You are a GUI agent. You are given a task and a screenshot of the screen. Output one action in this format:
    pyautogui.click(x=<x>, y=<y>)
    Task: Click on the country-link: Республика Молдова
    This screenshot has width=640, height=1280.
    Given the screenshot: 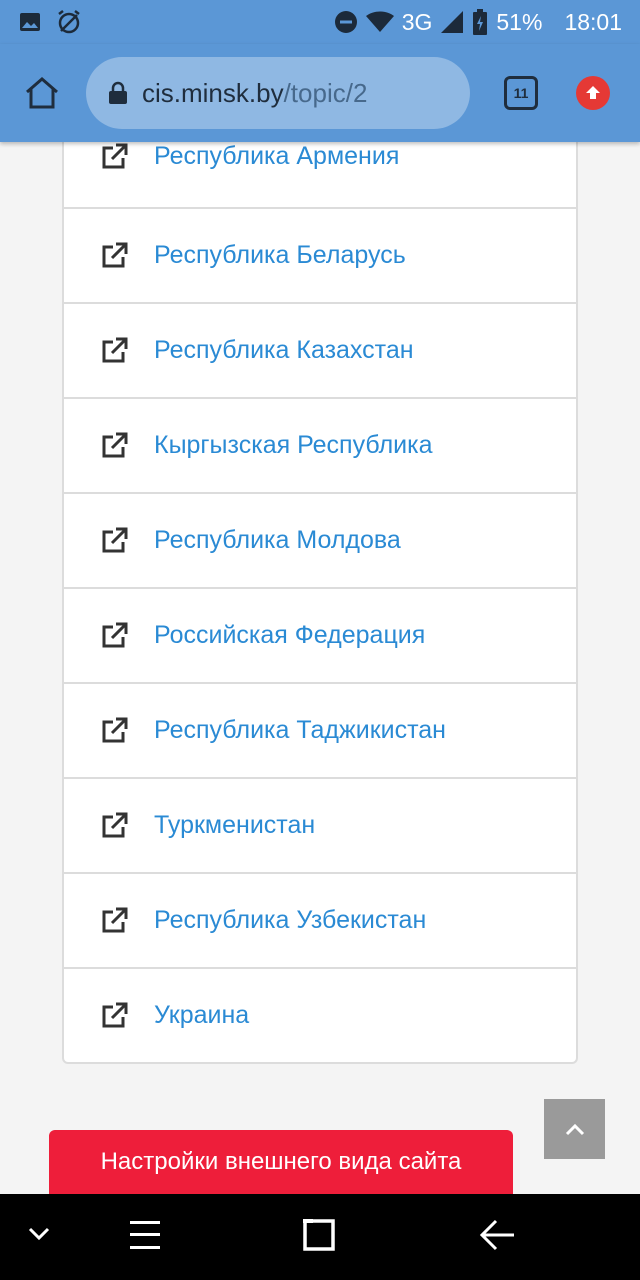 What is the action you would take?
    pyautogui.click(x=320, y=539)
    